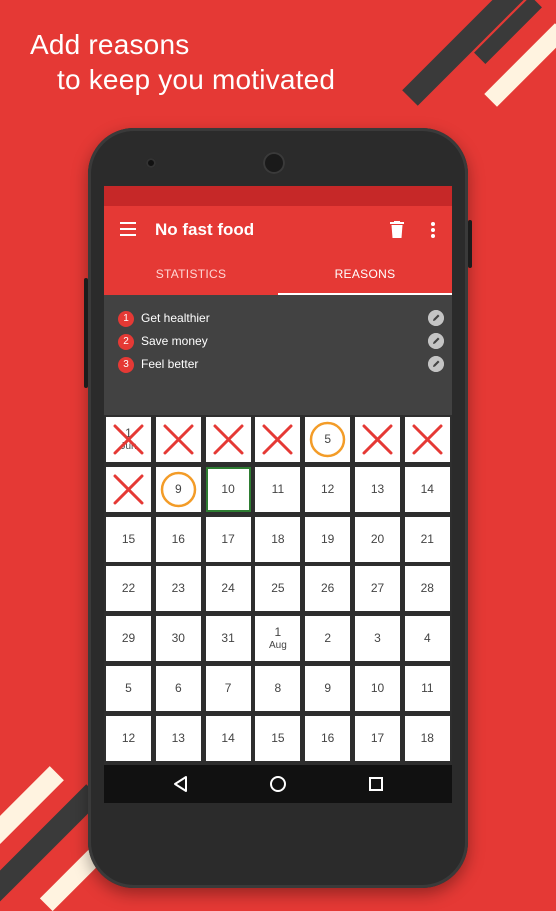 Image resolution: width=556 pixels, height=911 pixels. What do you see at coordinates (181, 784) in the screenshot?
I see `back-triangle-icon` at bounding box center [181, 784].